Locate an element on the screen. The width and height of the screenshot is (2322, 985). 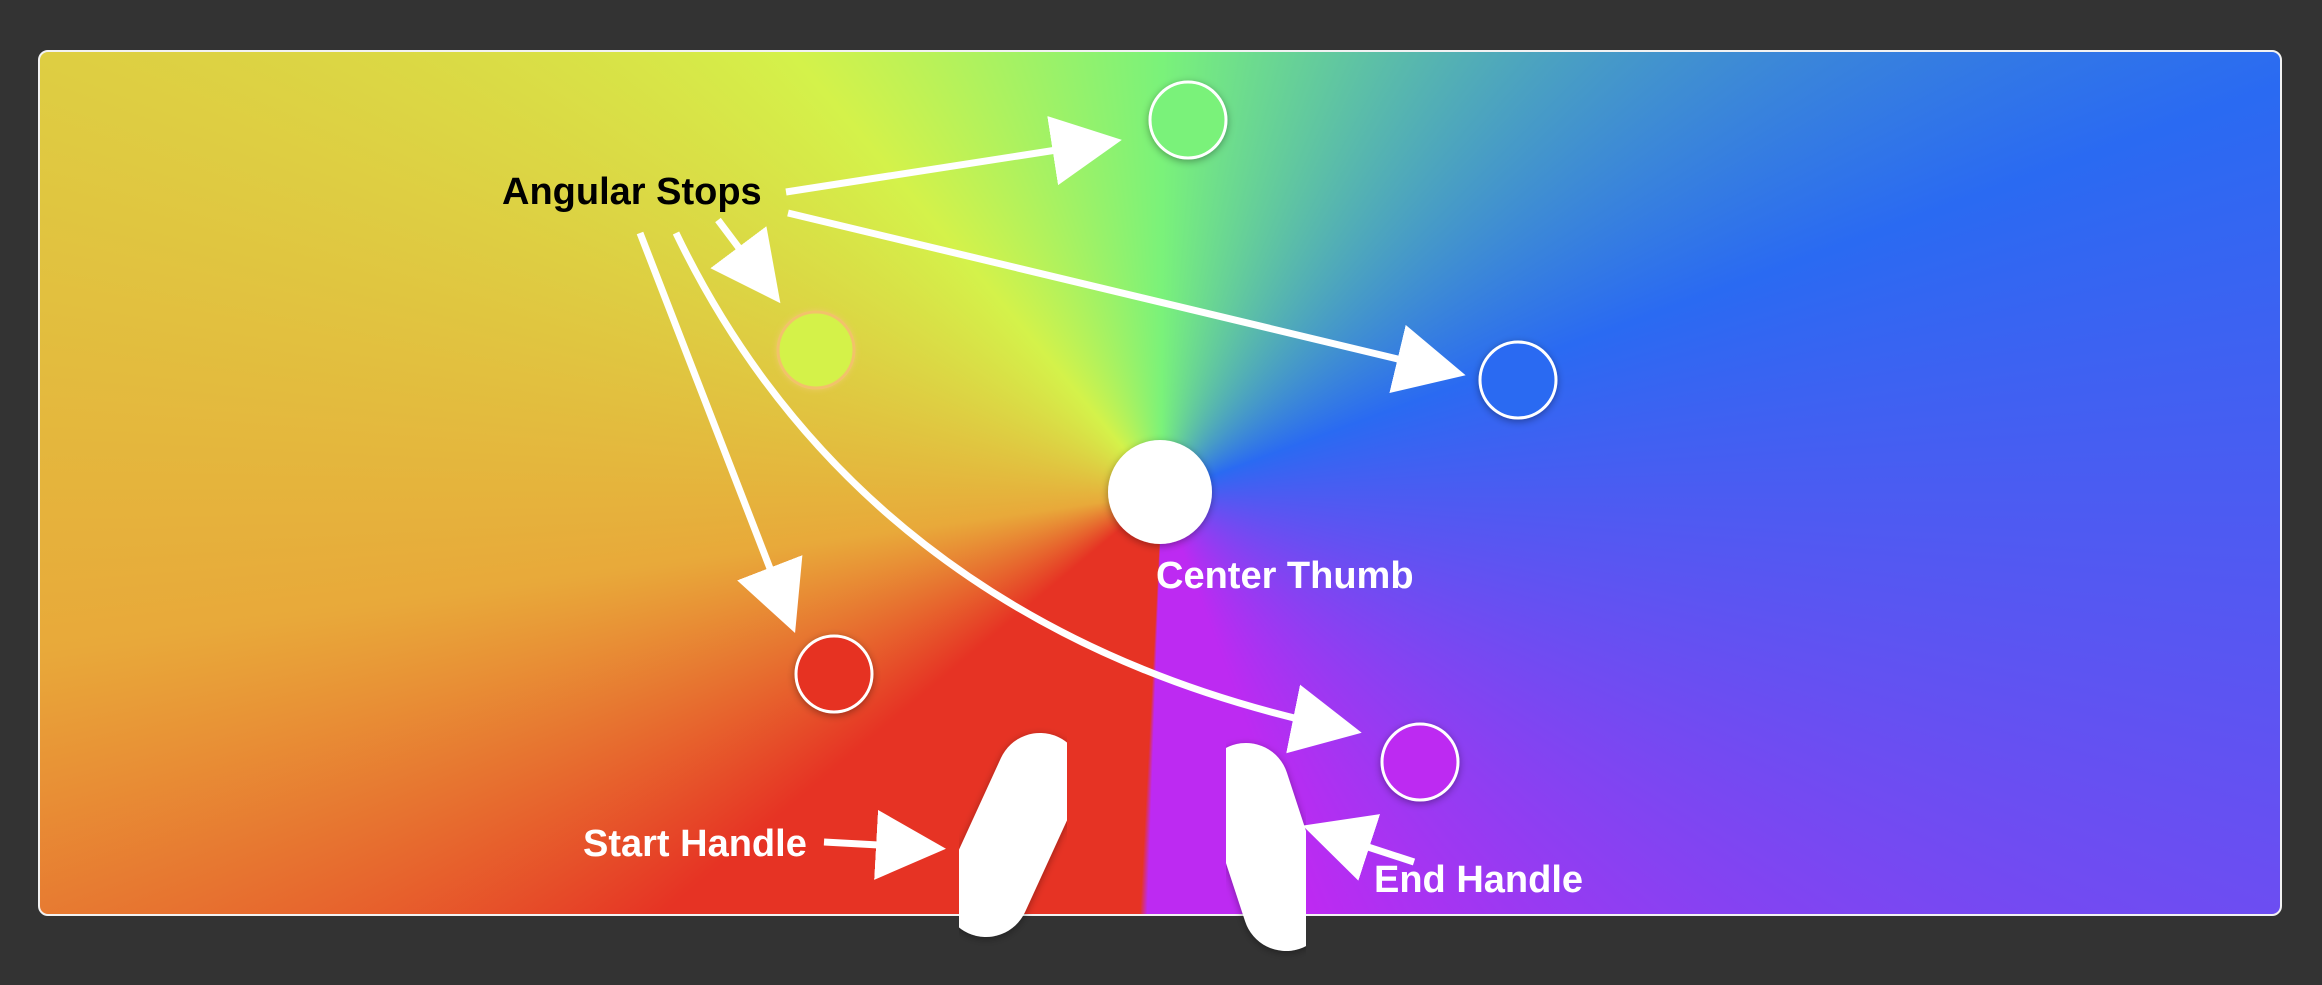
angular-stop-purple is located at coordinates (1420, 762).